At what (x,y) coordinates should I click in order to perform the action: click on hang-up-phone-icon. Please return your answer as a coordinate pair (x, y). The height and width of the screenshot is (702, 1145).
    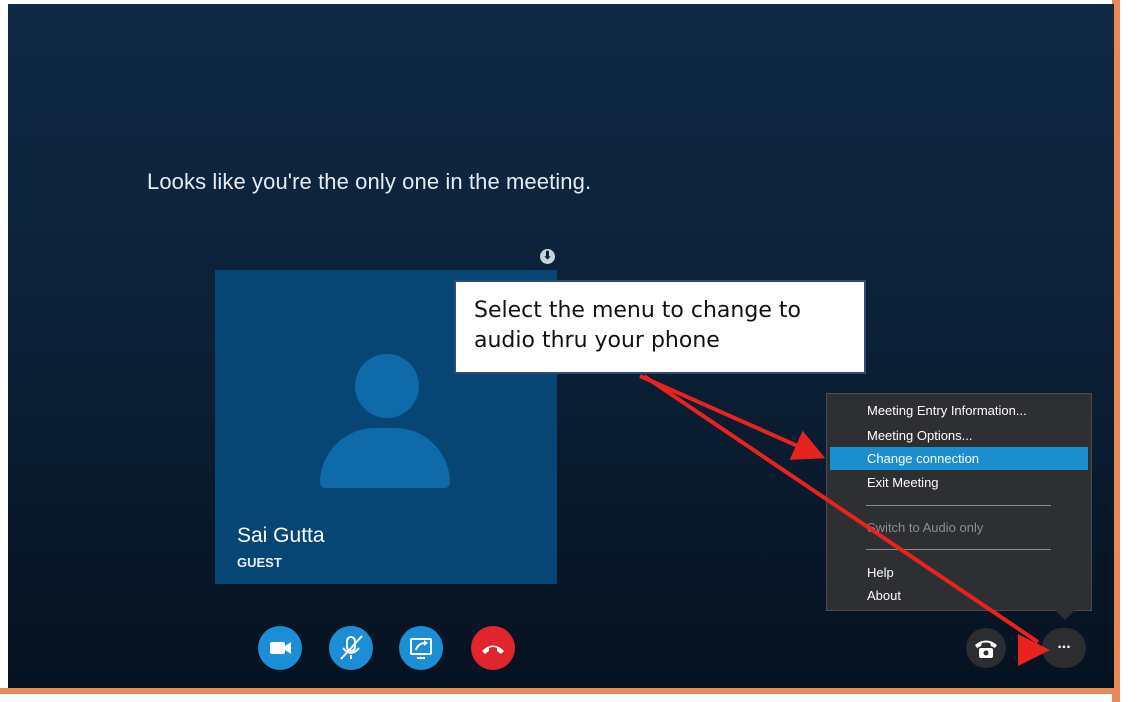
    Looking at the image, I should click on (493, 649).